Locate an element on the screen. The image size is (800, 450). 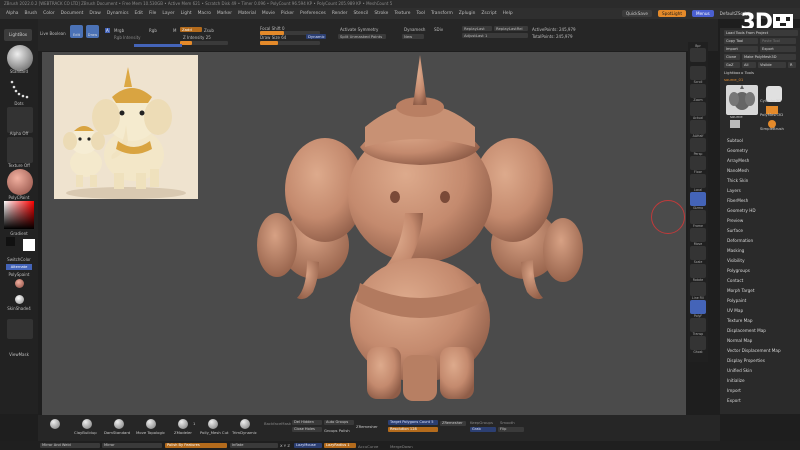
polish-by-features-slider: Polish By Features is located at coordinates (196, 445).